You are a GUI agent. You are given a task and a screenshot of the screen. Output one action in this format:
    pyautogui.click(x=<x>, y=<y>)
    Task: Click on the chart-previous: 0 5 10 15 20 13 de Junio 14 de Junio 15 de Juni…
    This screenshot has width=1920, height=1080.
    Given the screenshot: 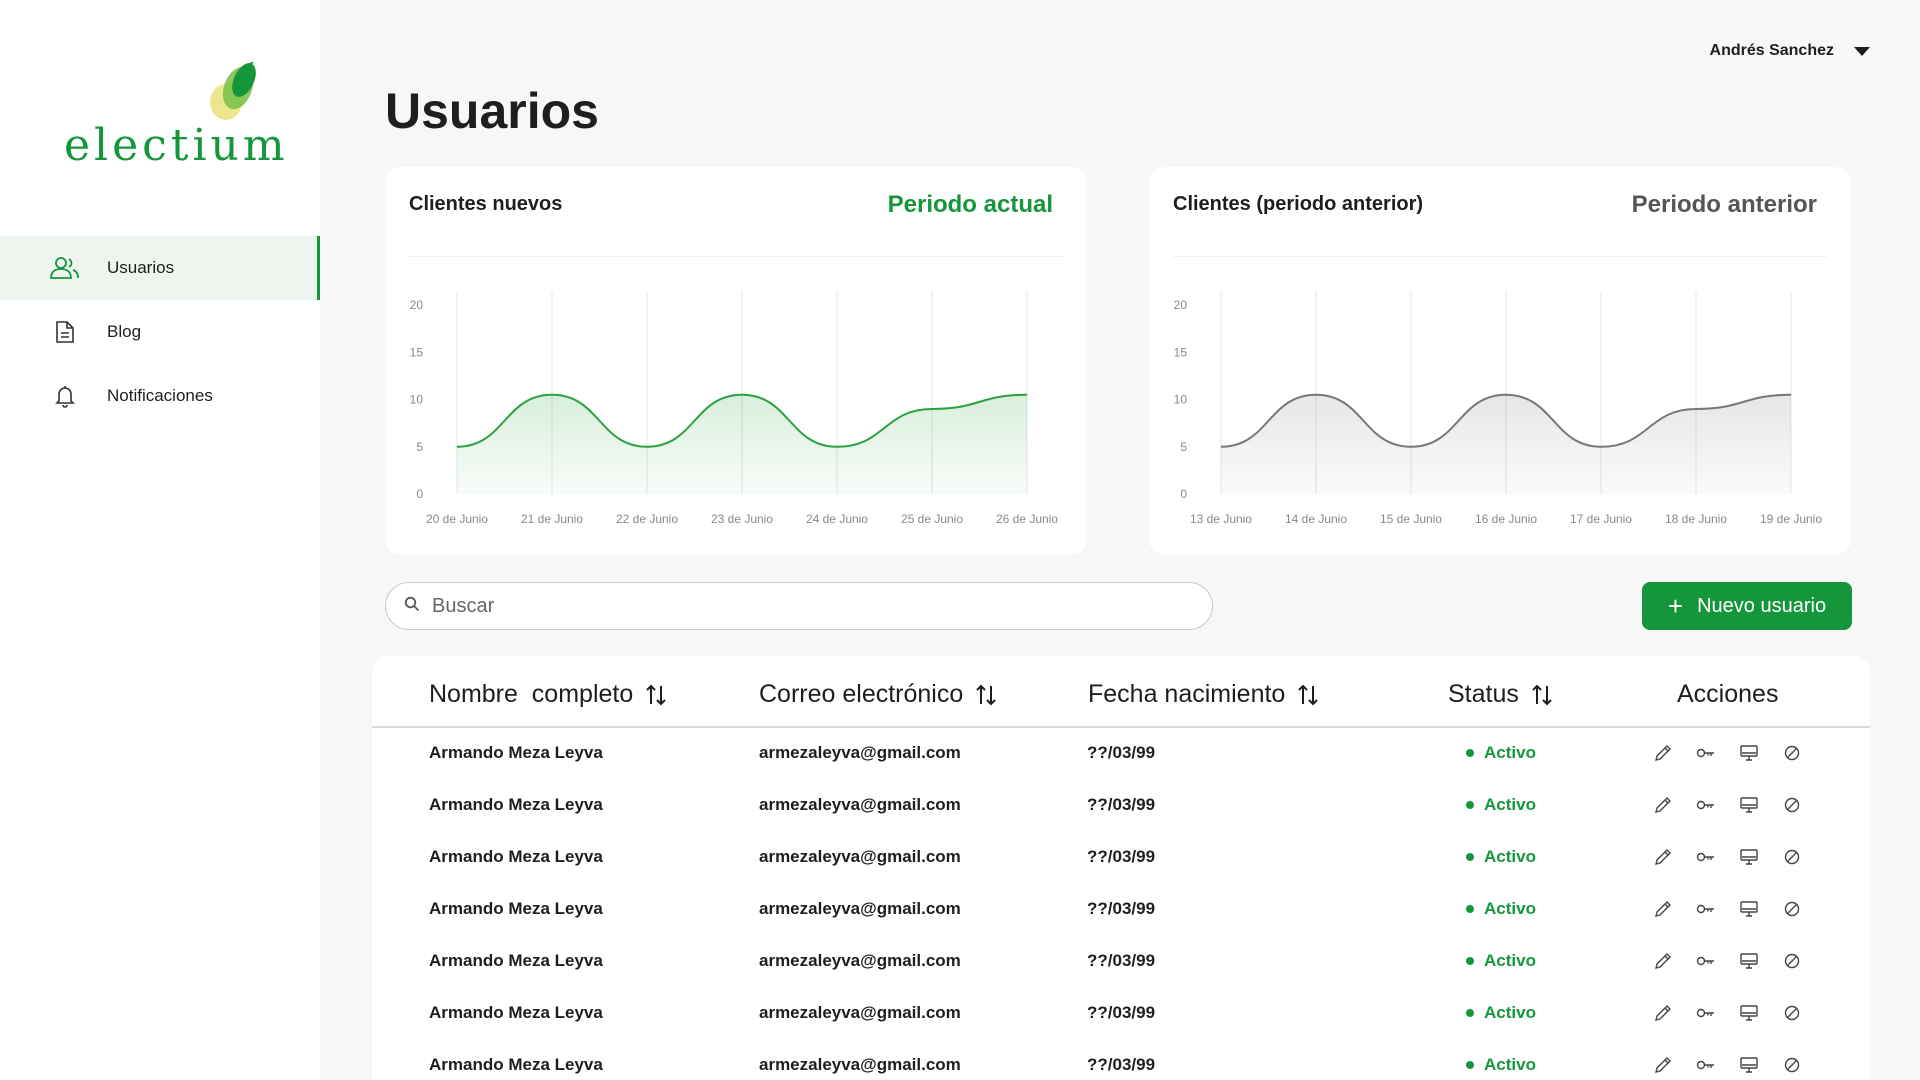 What is the action you would take?
    pyautogui.click(x=1498, y=408)
    